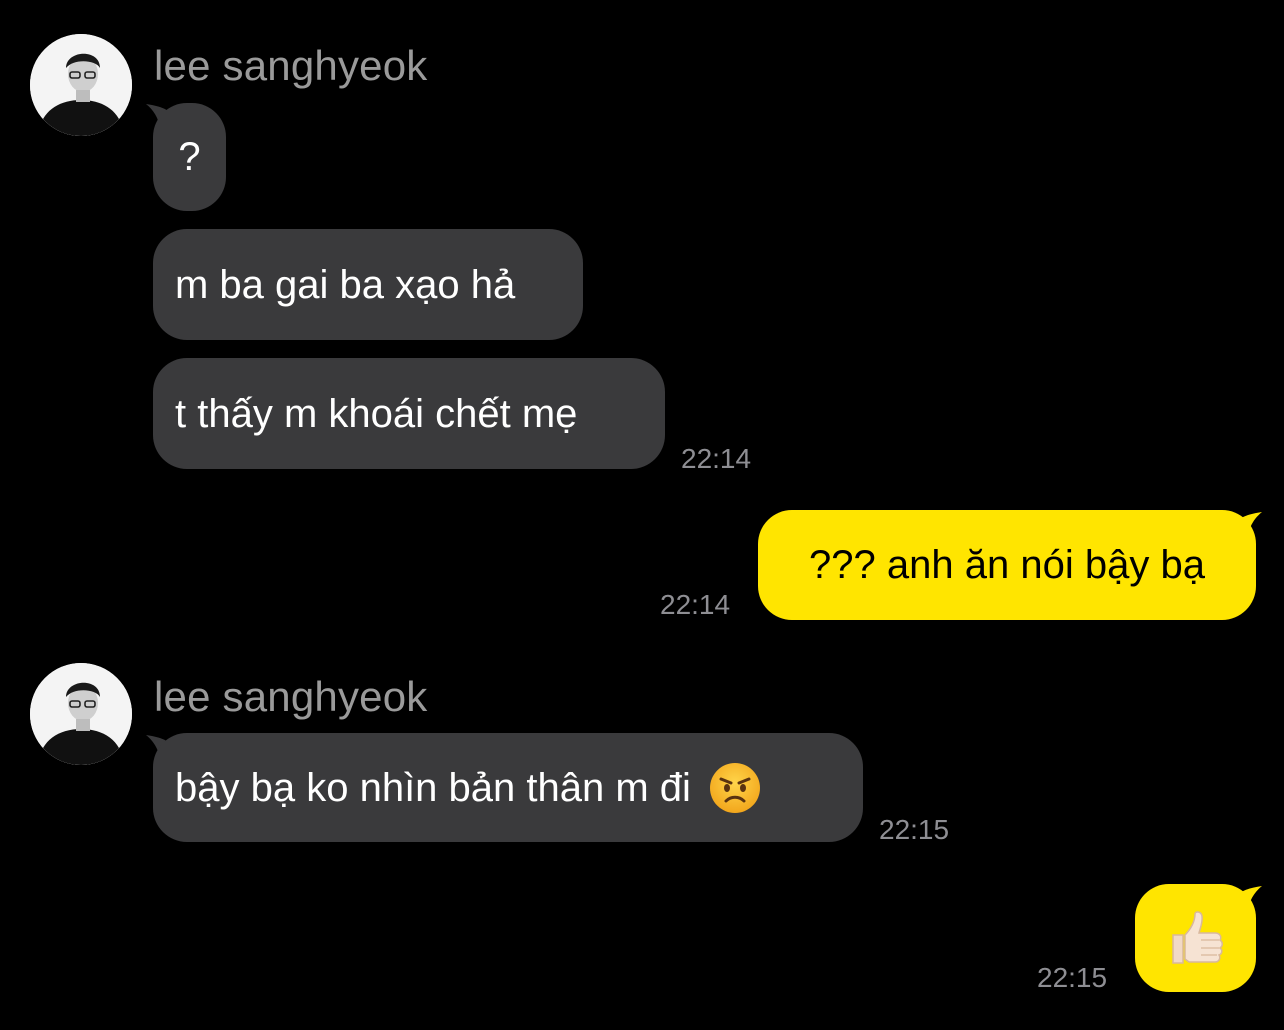 This screenshot has height=1030, width=1284. What do you see at coordinates (734, 787) in the screenshot?
I see `angry-face-emoji-icon` at bounding box center [734, 787].